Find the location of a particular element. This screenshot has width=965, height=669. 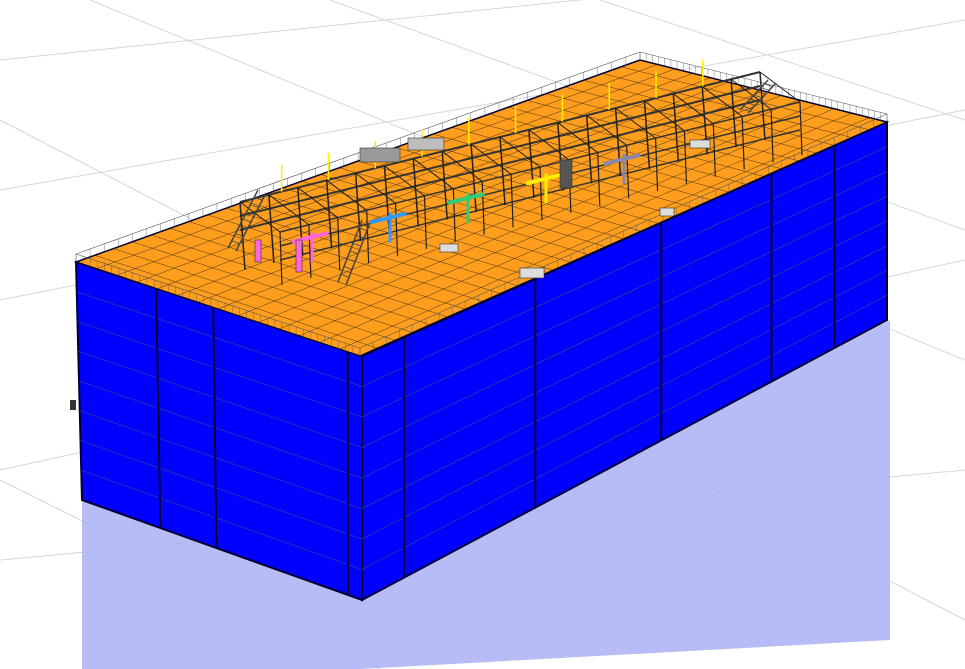

floor-grid-line is located at coordinates (292, 30).